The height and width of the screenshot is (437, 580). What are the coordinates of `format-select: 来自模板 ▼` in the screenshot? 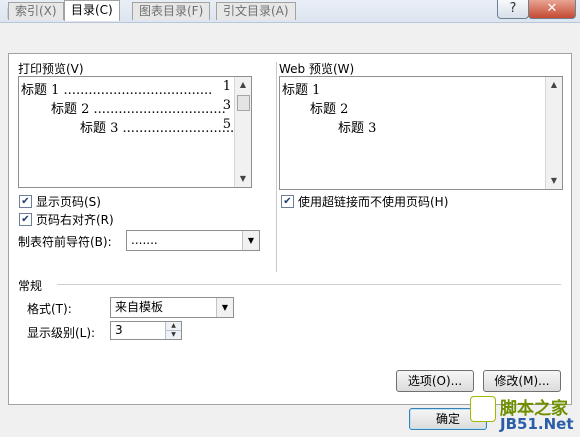 It's located at (172, 307).